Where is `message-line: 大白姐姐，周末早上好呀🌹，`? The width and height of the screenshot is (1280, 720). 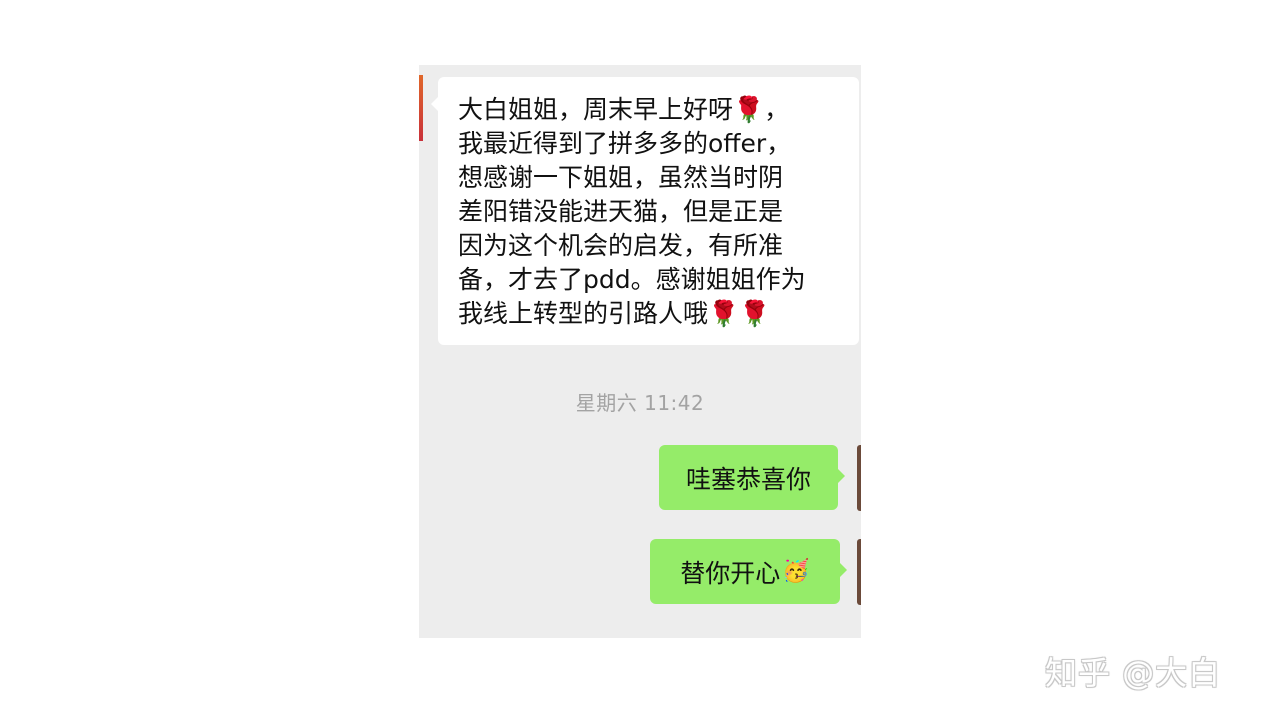 message-line: 大白姐姐，周末早上好呀🌹， is located at coordinates (624, 109).